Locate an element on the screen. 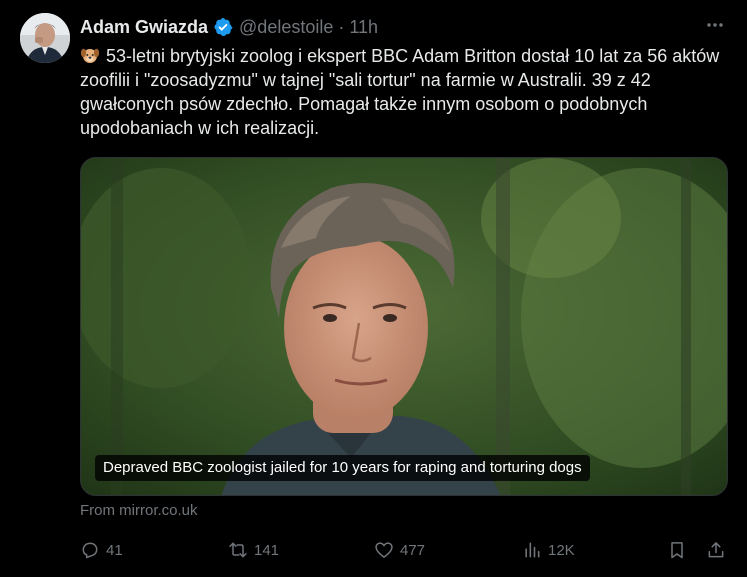 The image size is (747, 577). tweet-actions: 41 141 477 12K is located at coordinates (404, 550).